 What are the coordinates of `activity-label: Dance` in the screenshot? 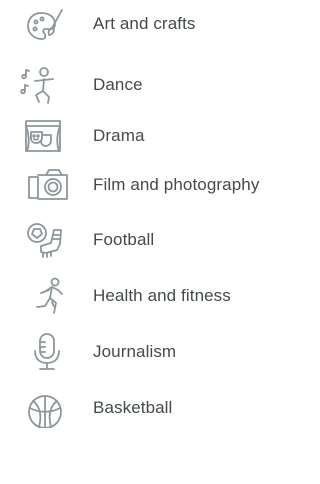 It's located at (118, 84).